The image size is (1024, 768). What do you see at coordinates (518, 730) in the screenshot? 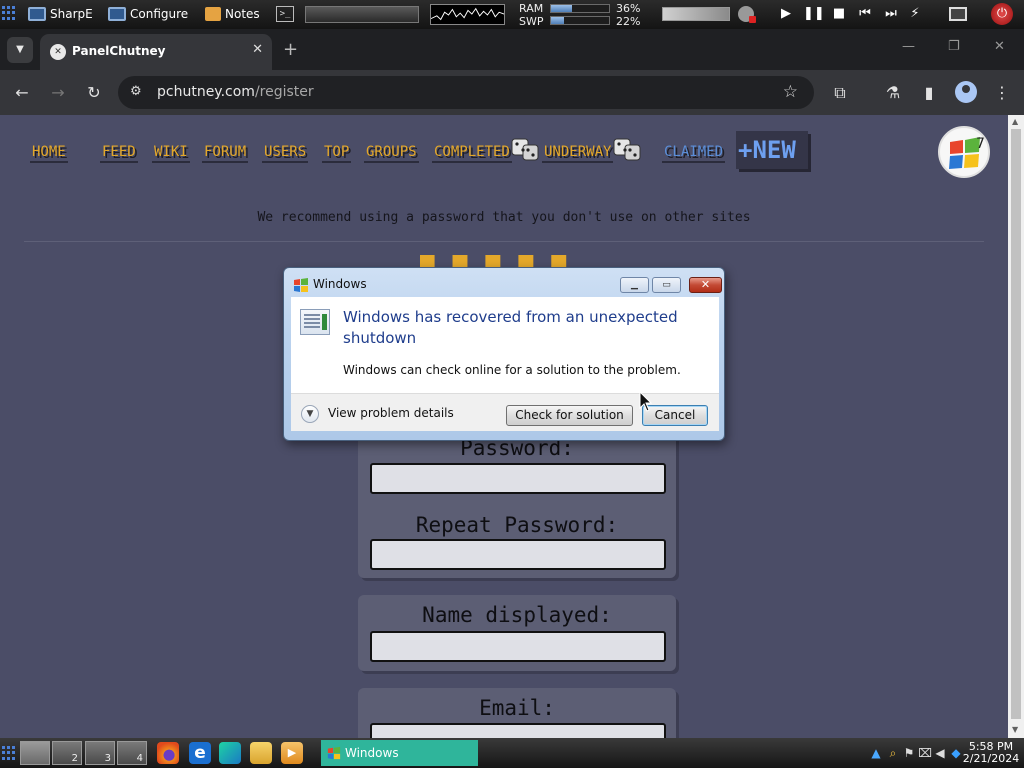
I see `email-input` at bounding box center [518, 730].